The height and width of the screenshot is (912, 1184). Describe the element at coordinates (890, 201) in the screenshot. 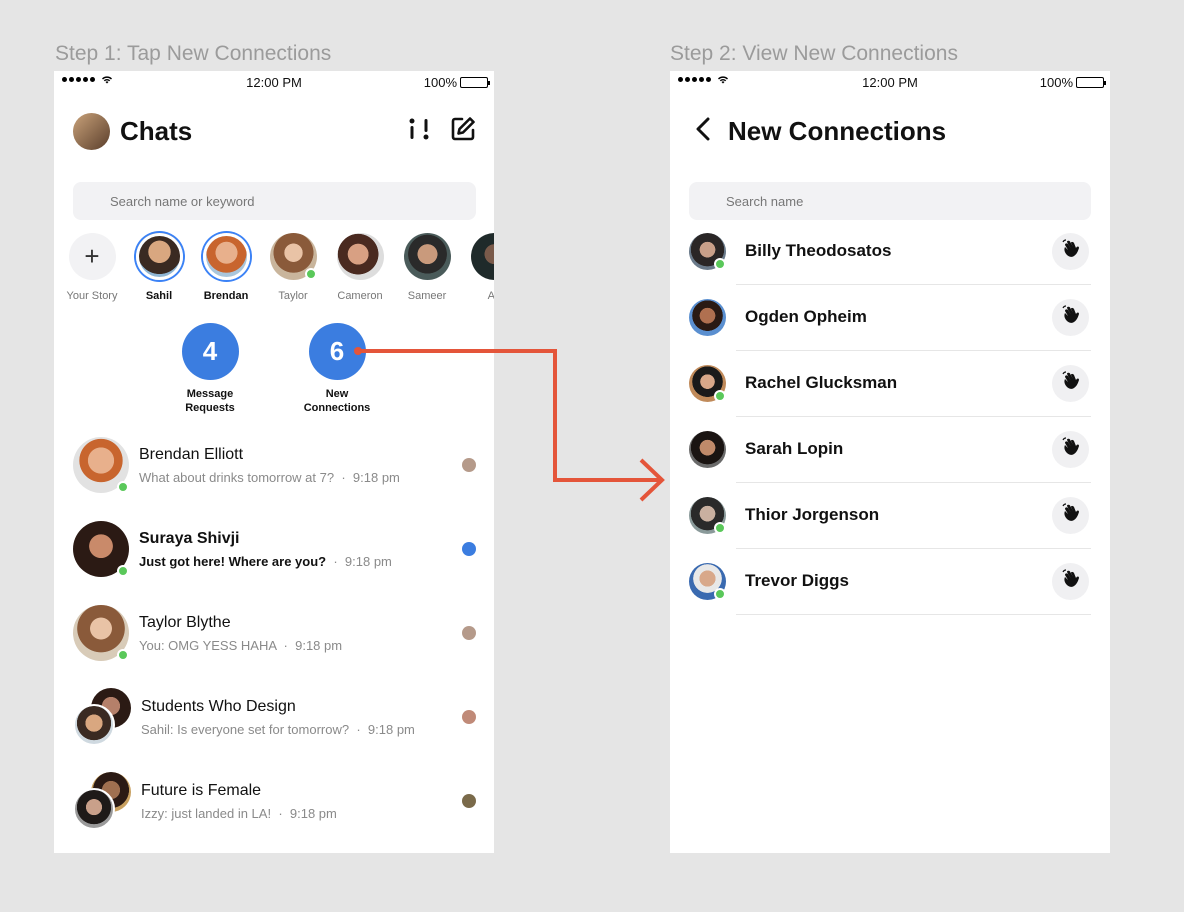

I see `search-input: Search name` at that location.